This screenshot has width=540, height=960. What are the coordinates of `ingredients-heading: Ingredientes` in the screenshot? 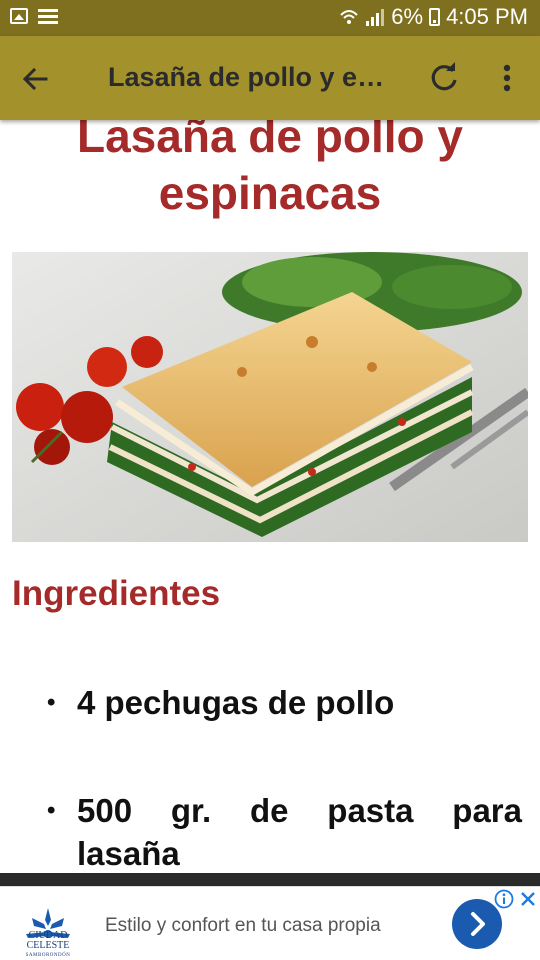 It's located at (116, 593).